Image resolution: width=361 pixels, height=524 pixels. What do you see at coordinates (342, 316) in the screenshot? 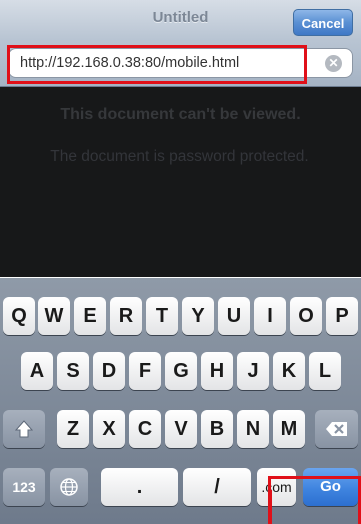
I see `key-p: P` at bounding box center [342, 316].